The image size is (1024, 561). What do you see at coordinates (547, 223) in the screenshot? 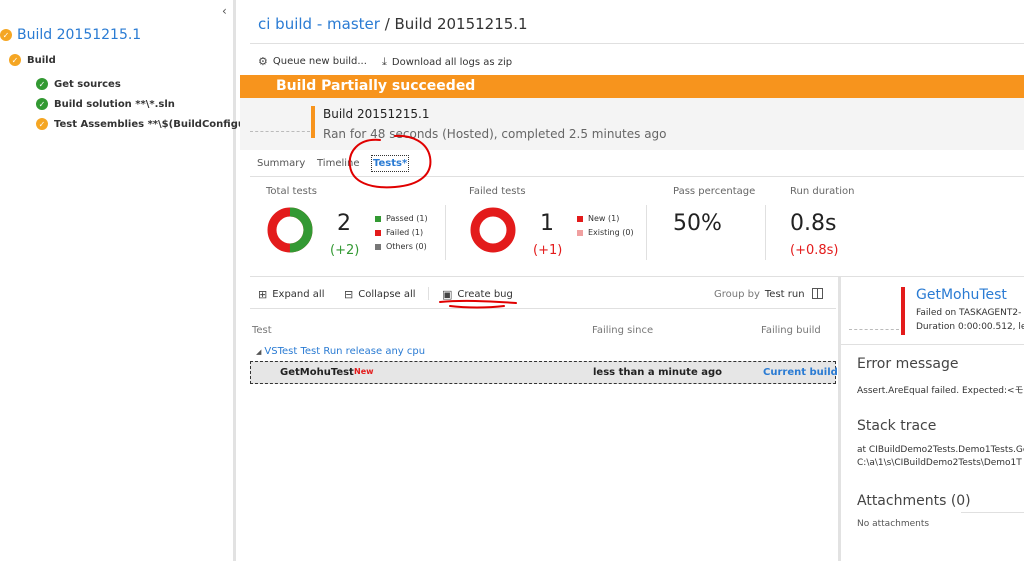
I see `failed-tests-value: 1` at bounding box center [547, 223].